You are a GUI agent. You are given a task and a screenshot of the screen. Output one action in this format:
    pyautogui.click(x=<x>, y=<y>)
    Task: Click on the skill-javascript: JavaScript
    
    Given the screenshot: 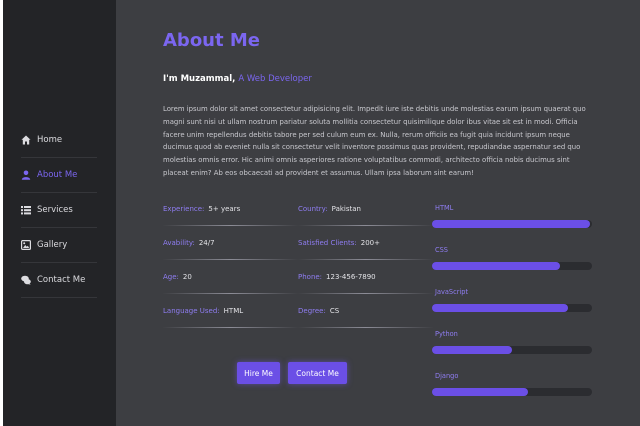 What is the action you would take?
    pyautogui.click(x=512, y=309)
    